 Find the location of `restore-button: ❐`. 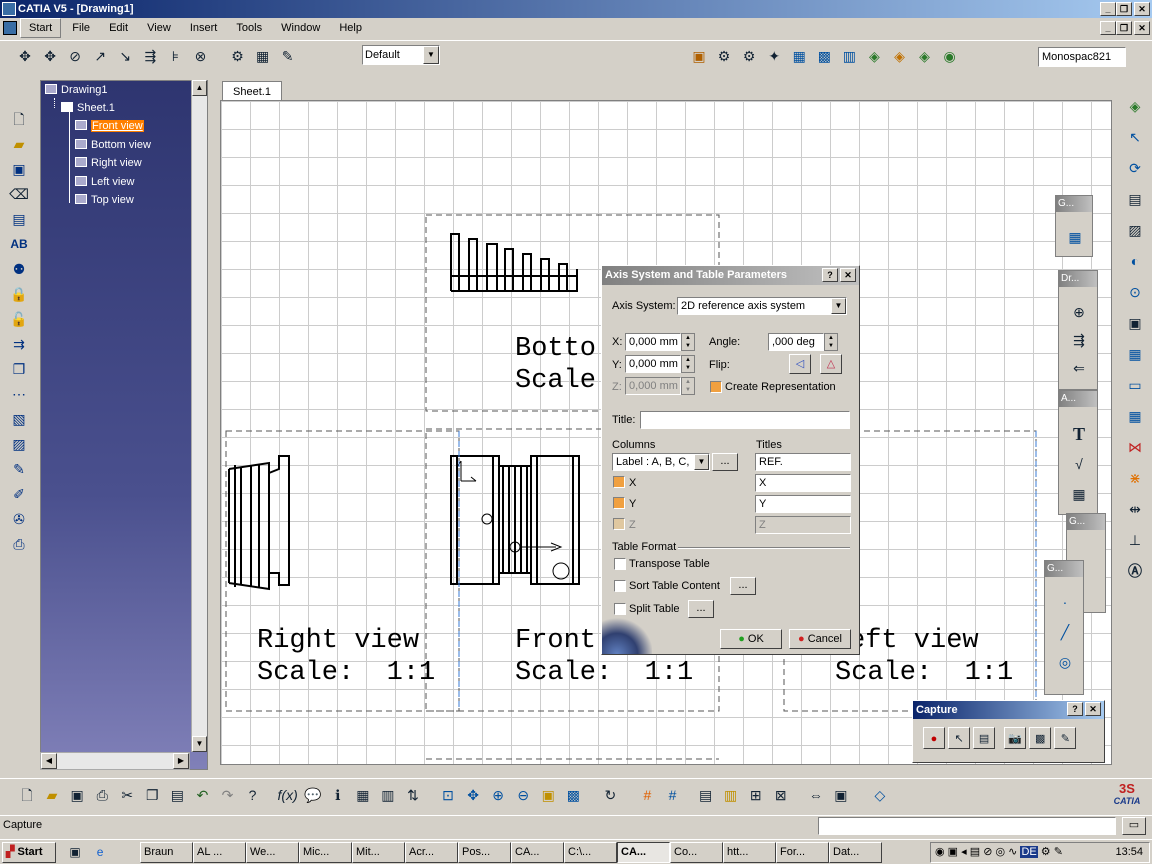

restore-button: ❐ is located at coordinates (1124, 9).